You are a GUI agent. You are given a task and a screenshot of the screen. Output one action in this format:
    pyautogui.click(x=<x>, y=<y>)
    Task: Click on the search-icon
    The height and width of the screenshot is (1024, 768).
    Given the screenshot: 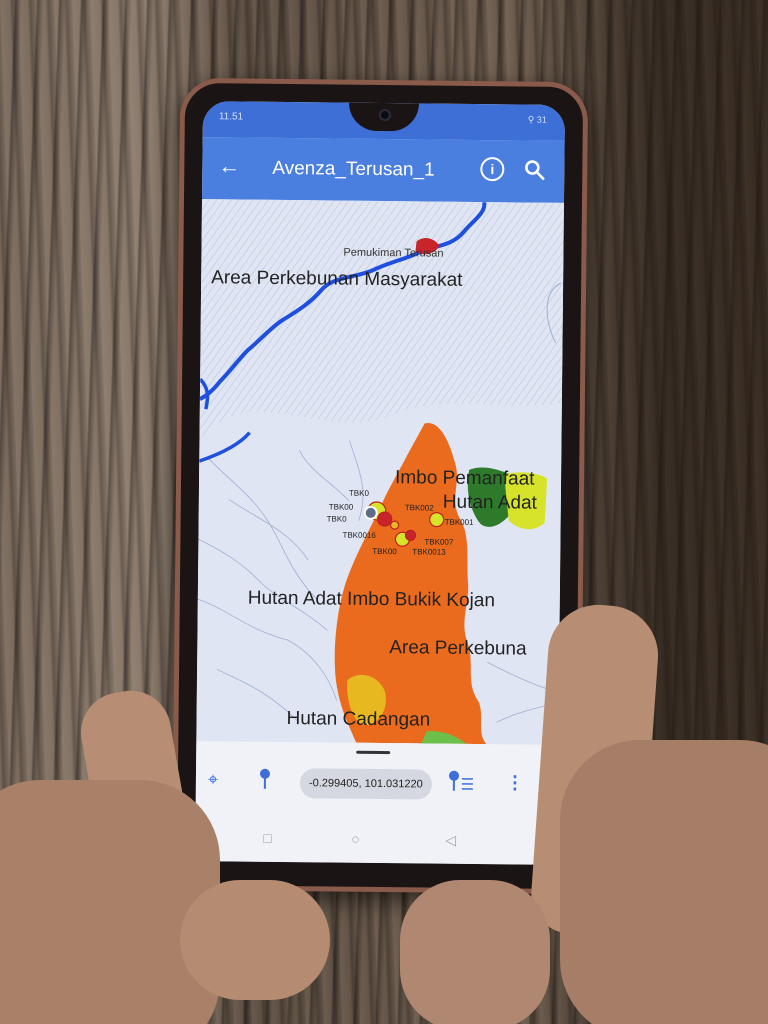 What is the action you would take?
    pyautogui.click(x=534, y=169)
    